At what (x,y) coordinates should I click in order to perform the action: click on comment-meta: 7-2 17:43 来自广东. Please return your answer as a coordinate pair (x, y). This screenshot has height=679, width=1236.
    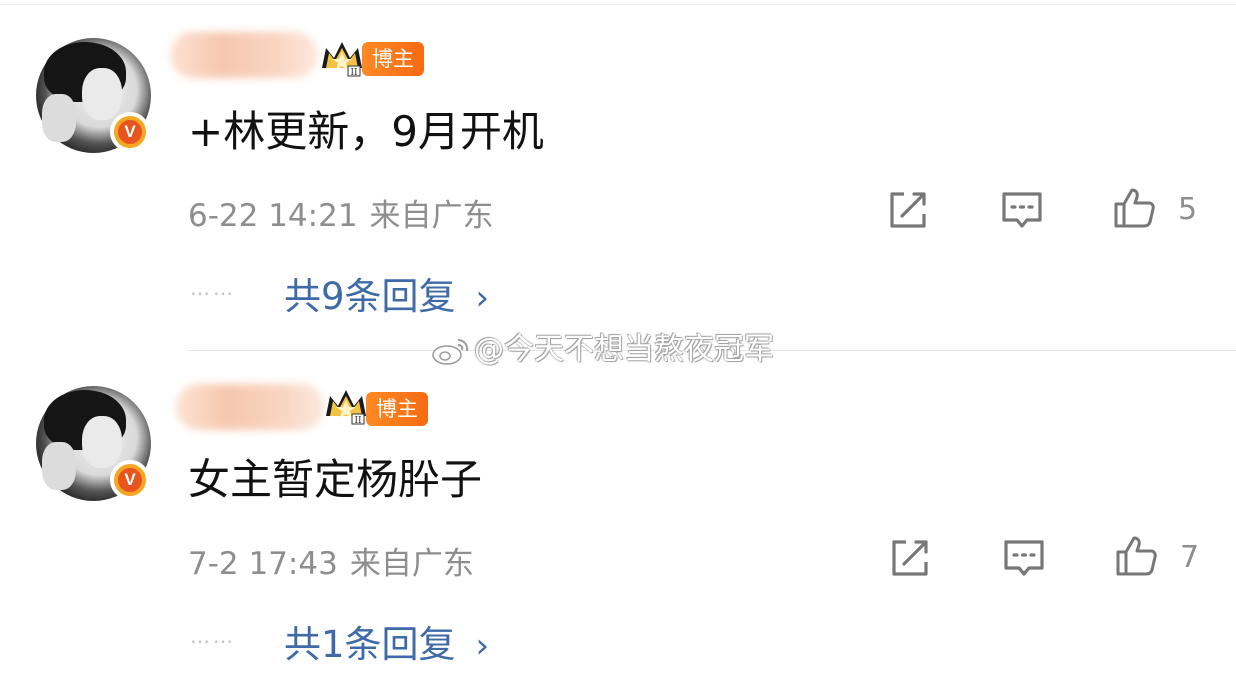
    Looking at the image, I should click on (331, 560).